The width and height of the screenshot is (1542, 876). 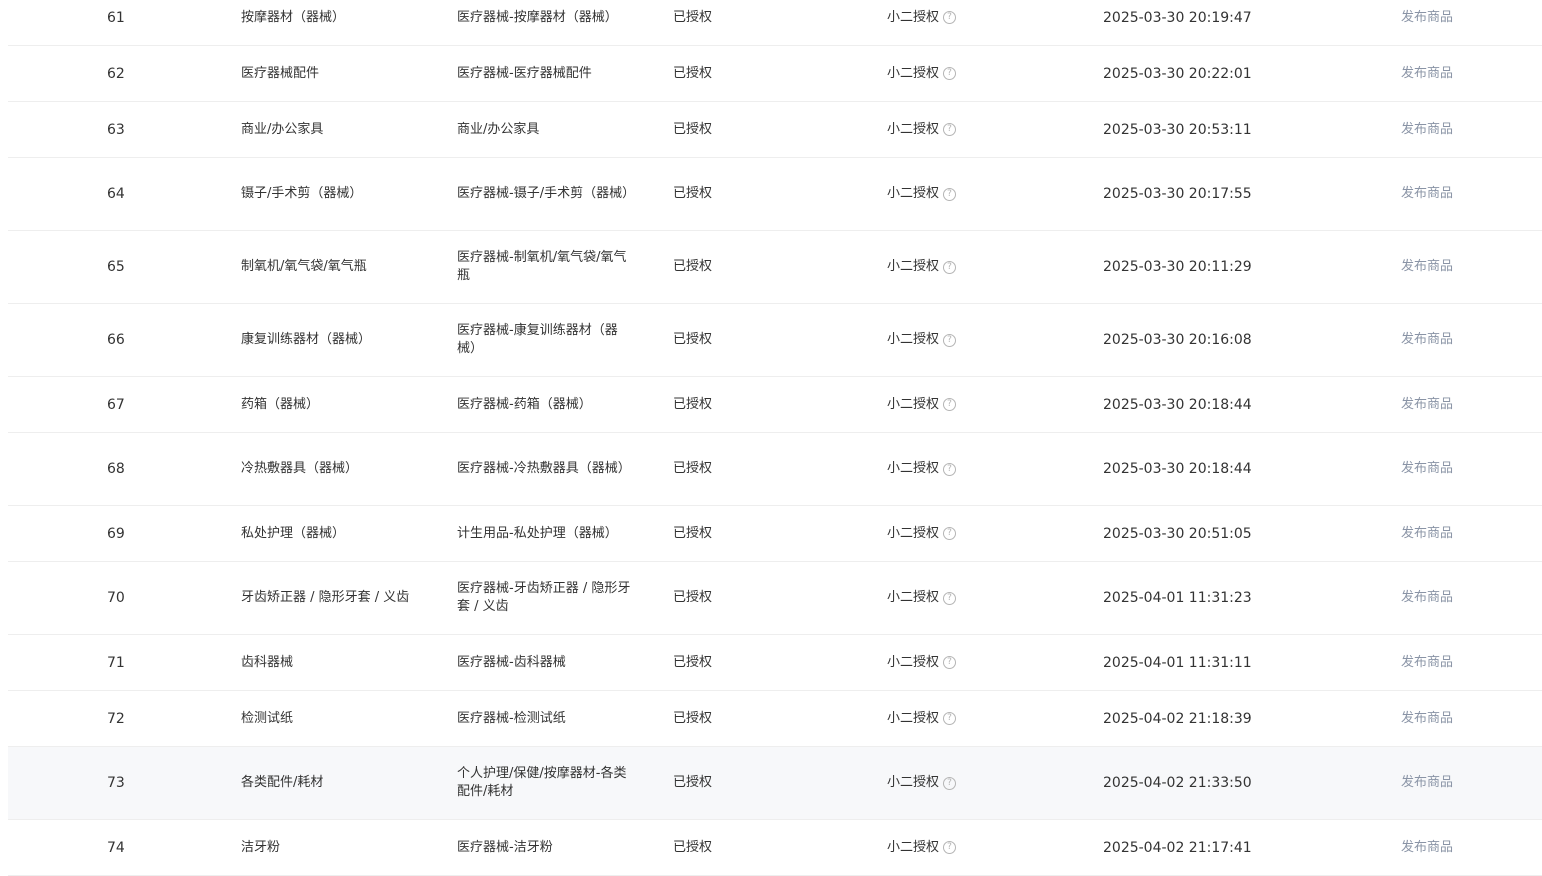 I want to click on category-name-text: 医疗器械配件, so click(x=280, y=73).